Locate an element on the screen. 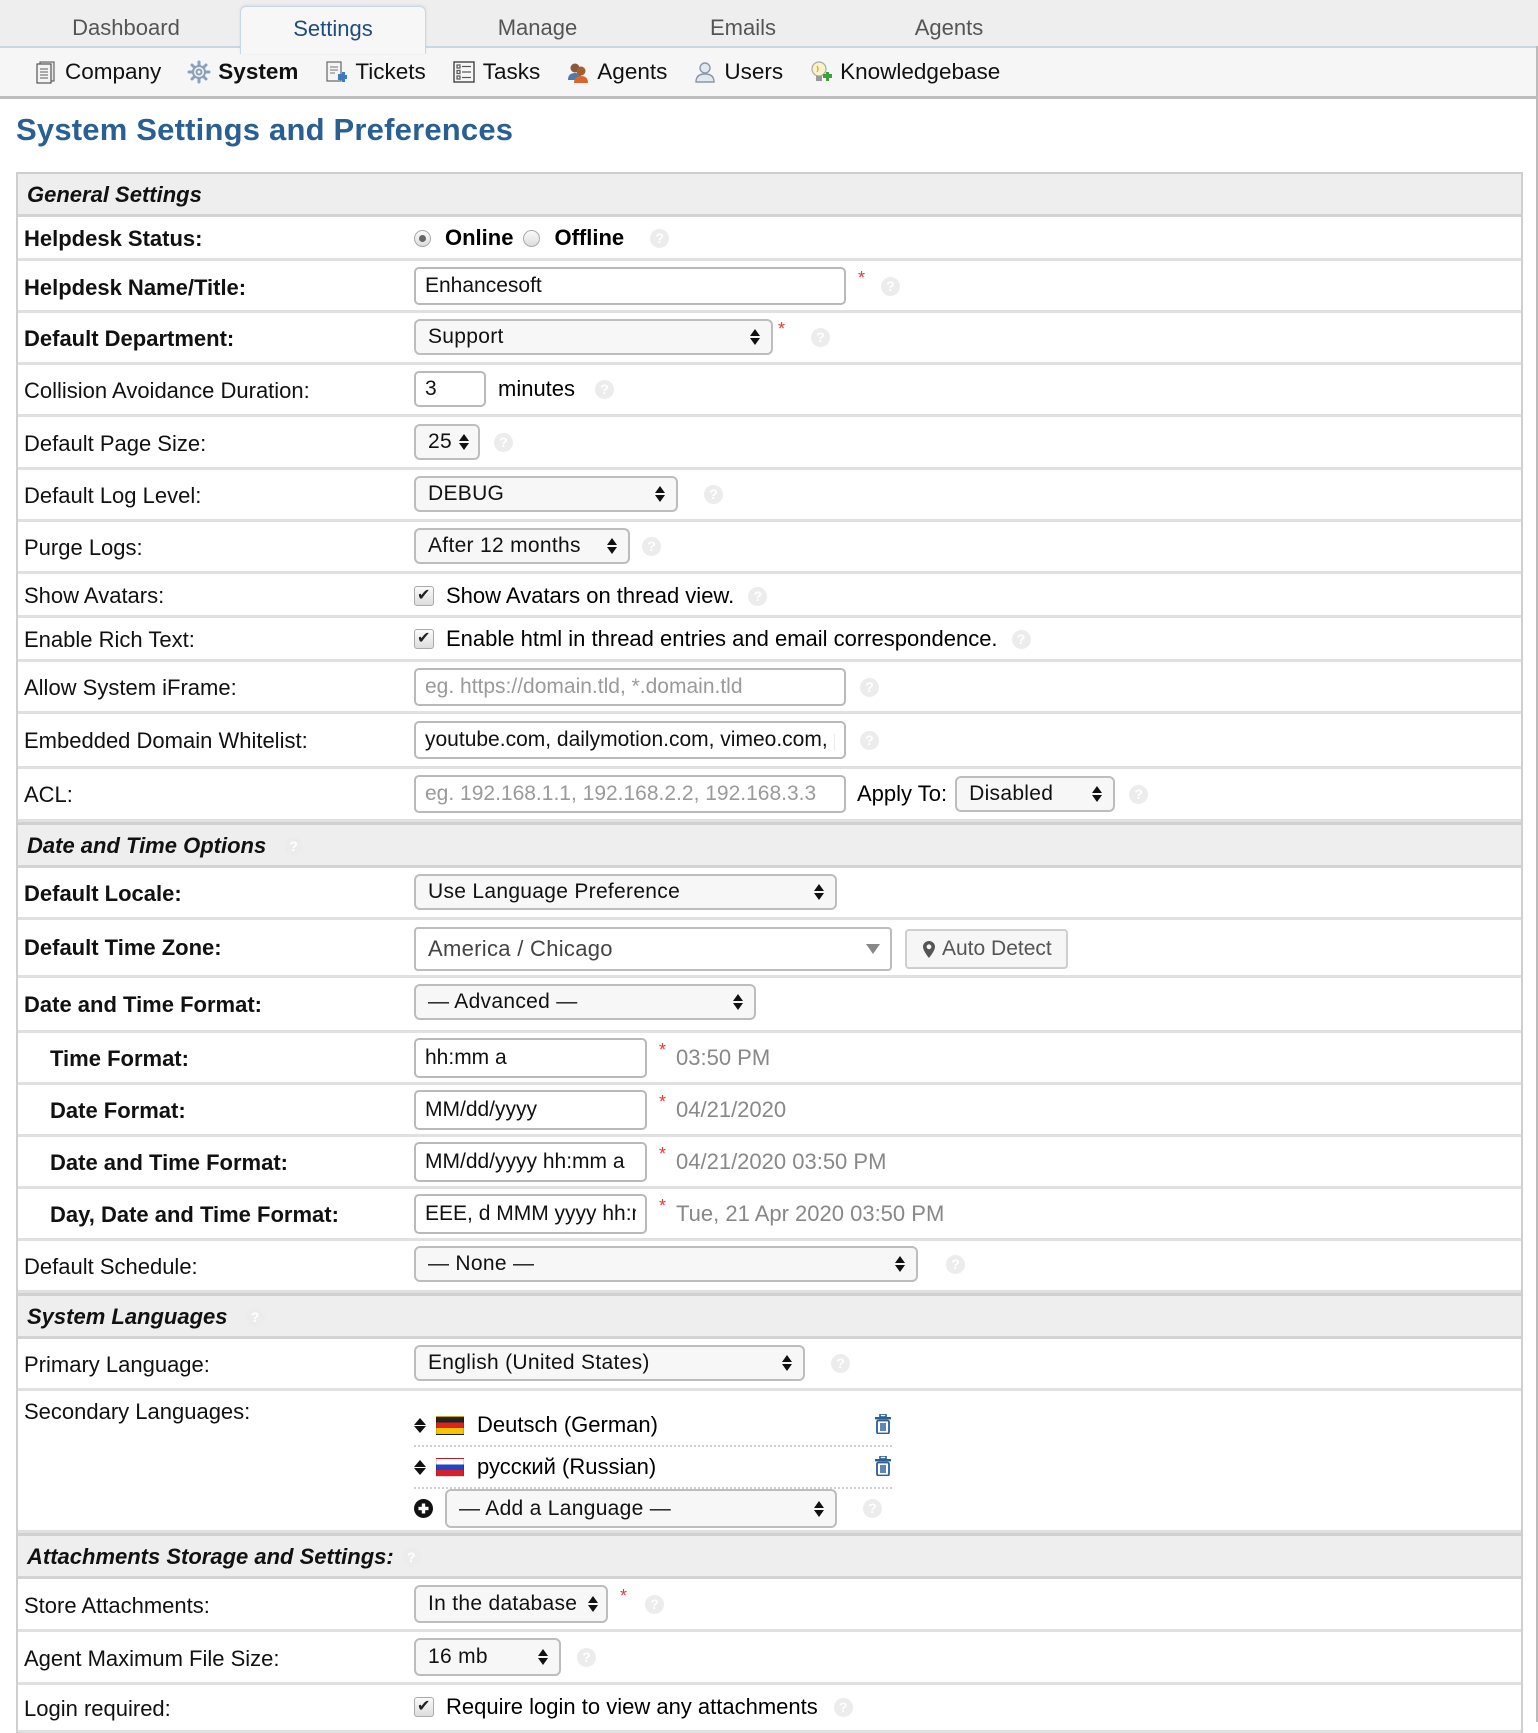 Image resolution: width=1538 pixels, height=1733 pixels. primary-language-select: English (United States) is located at coordinates (609, 1363).